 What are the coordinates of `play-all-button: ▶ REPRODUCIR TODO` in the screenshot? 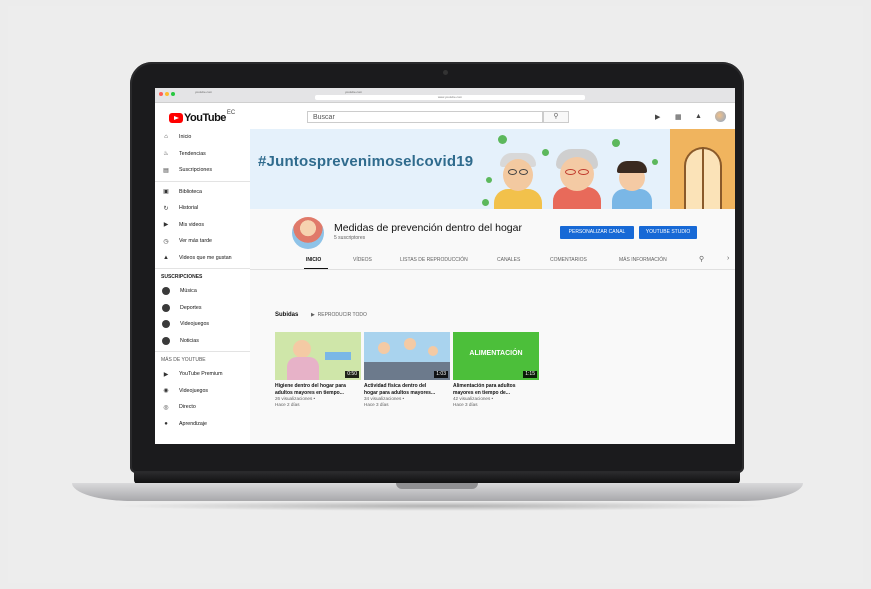 It's located at (339, 315).